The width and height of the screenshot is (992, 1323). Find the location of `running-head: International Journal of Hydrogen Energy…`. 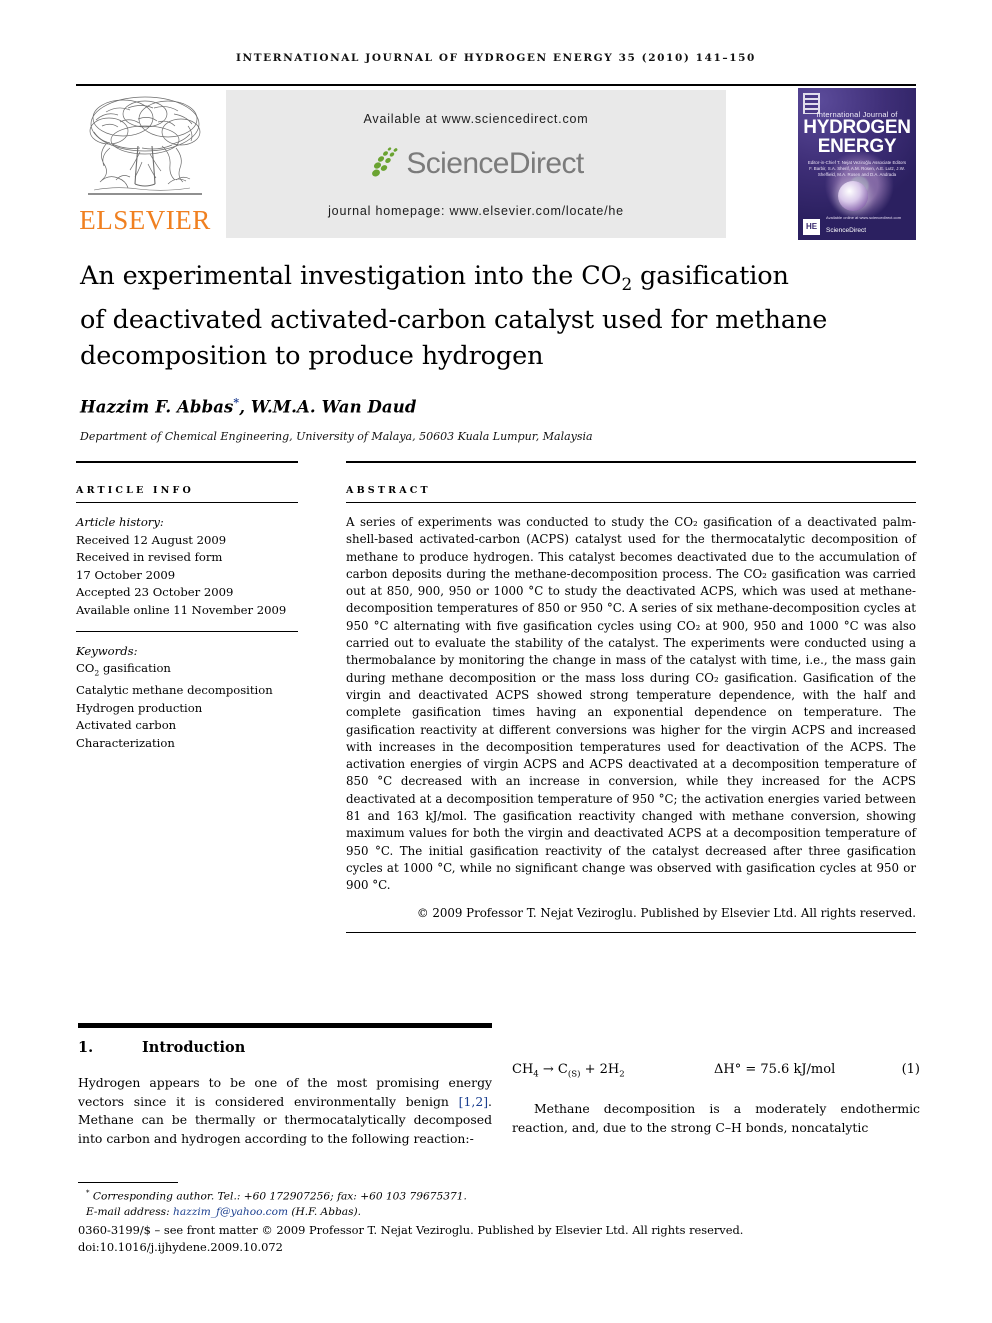

running-head: International Journal of Hydrogen Energy… is located at coordinates (496, 58).